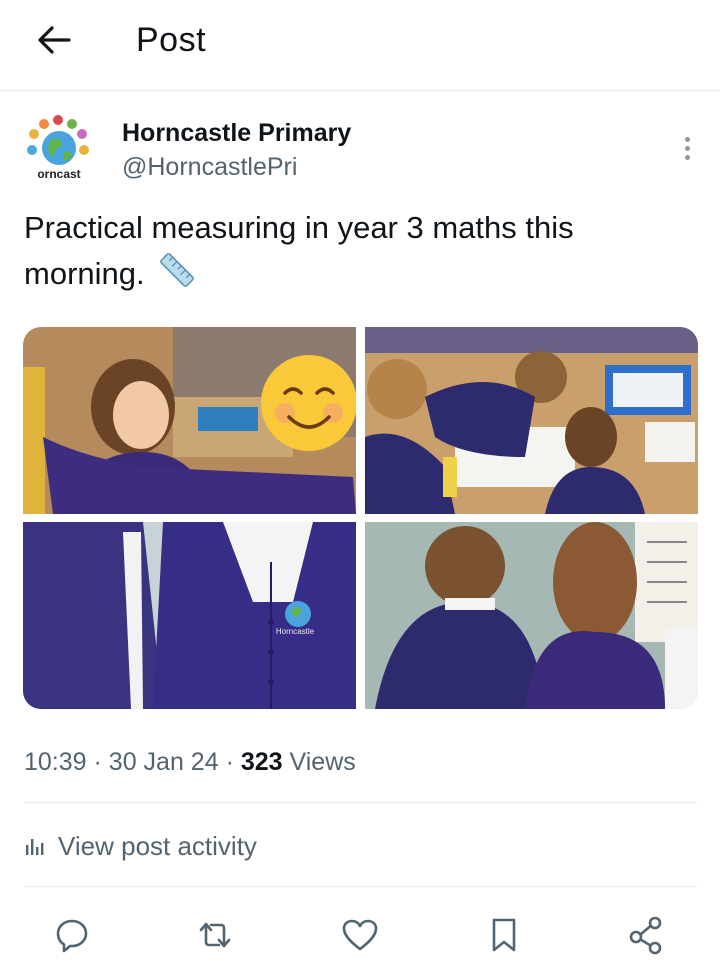 This screenshot has width=720, height=974. What do you see at coordinates (360, 45) in the screenshot?
I see `top-bar: Post` at bounding box center [360, 45].